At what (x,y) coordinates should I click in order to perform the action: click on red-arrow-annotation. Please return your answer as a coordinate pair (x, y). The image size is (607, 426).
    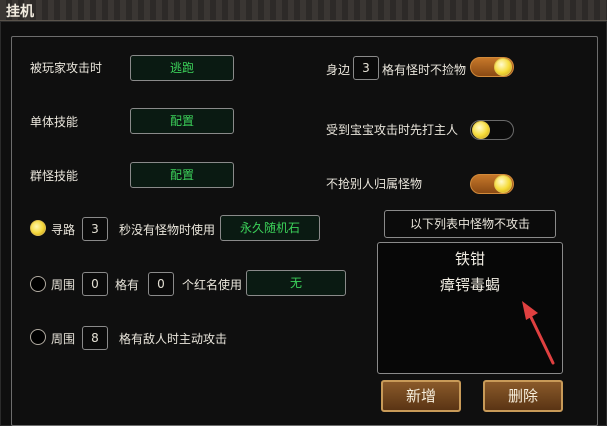
    Looking at the image, I should click on (538, 333).